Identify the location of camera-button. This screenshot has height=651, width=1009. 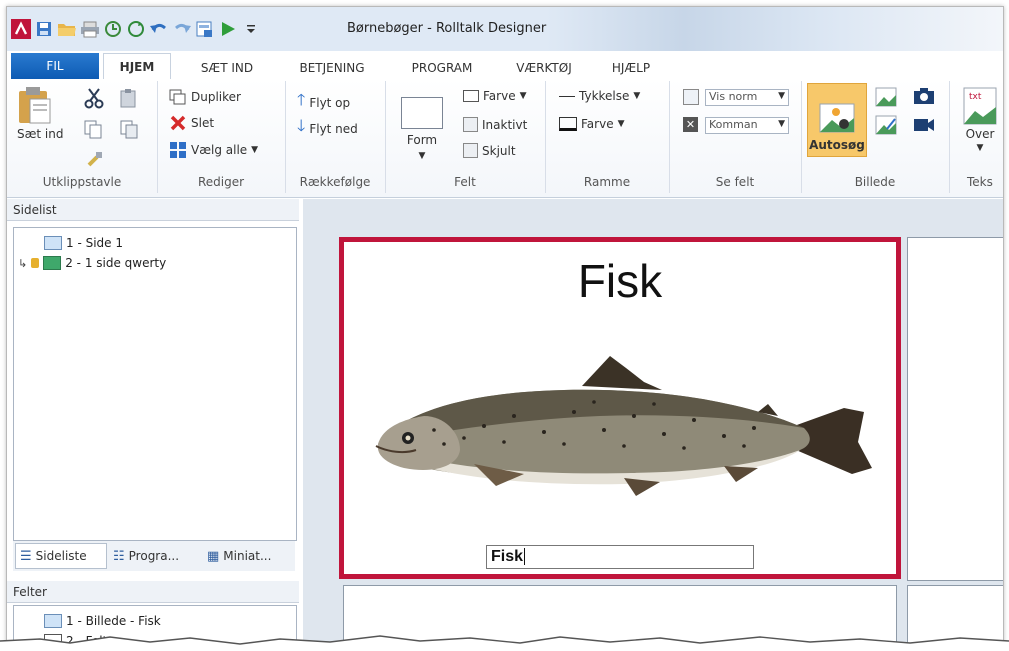
(924, 96).